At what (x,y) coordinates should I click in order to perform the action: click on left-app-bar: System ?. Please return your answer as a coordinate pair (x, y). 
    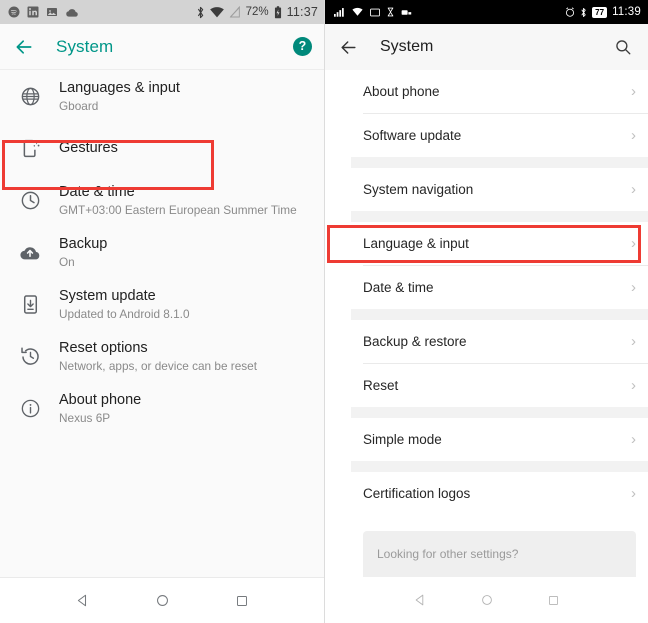
    Looking at the image, I should click on (162, 47).